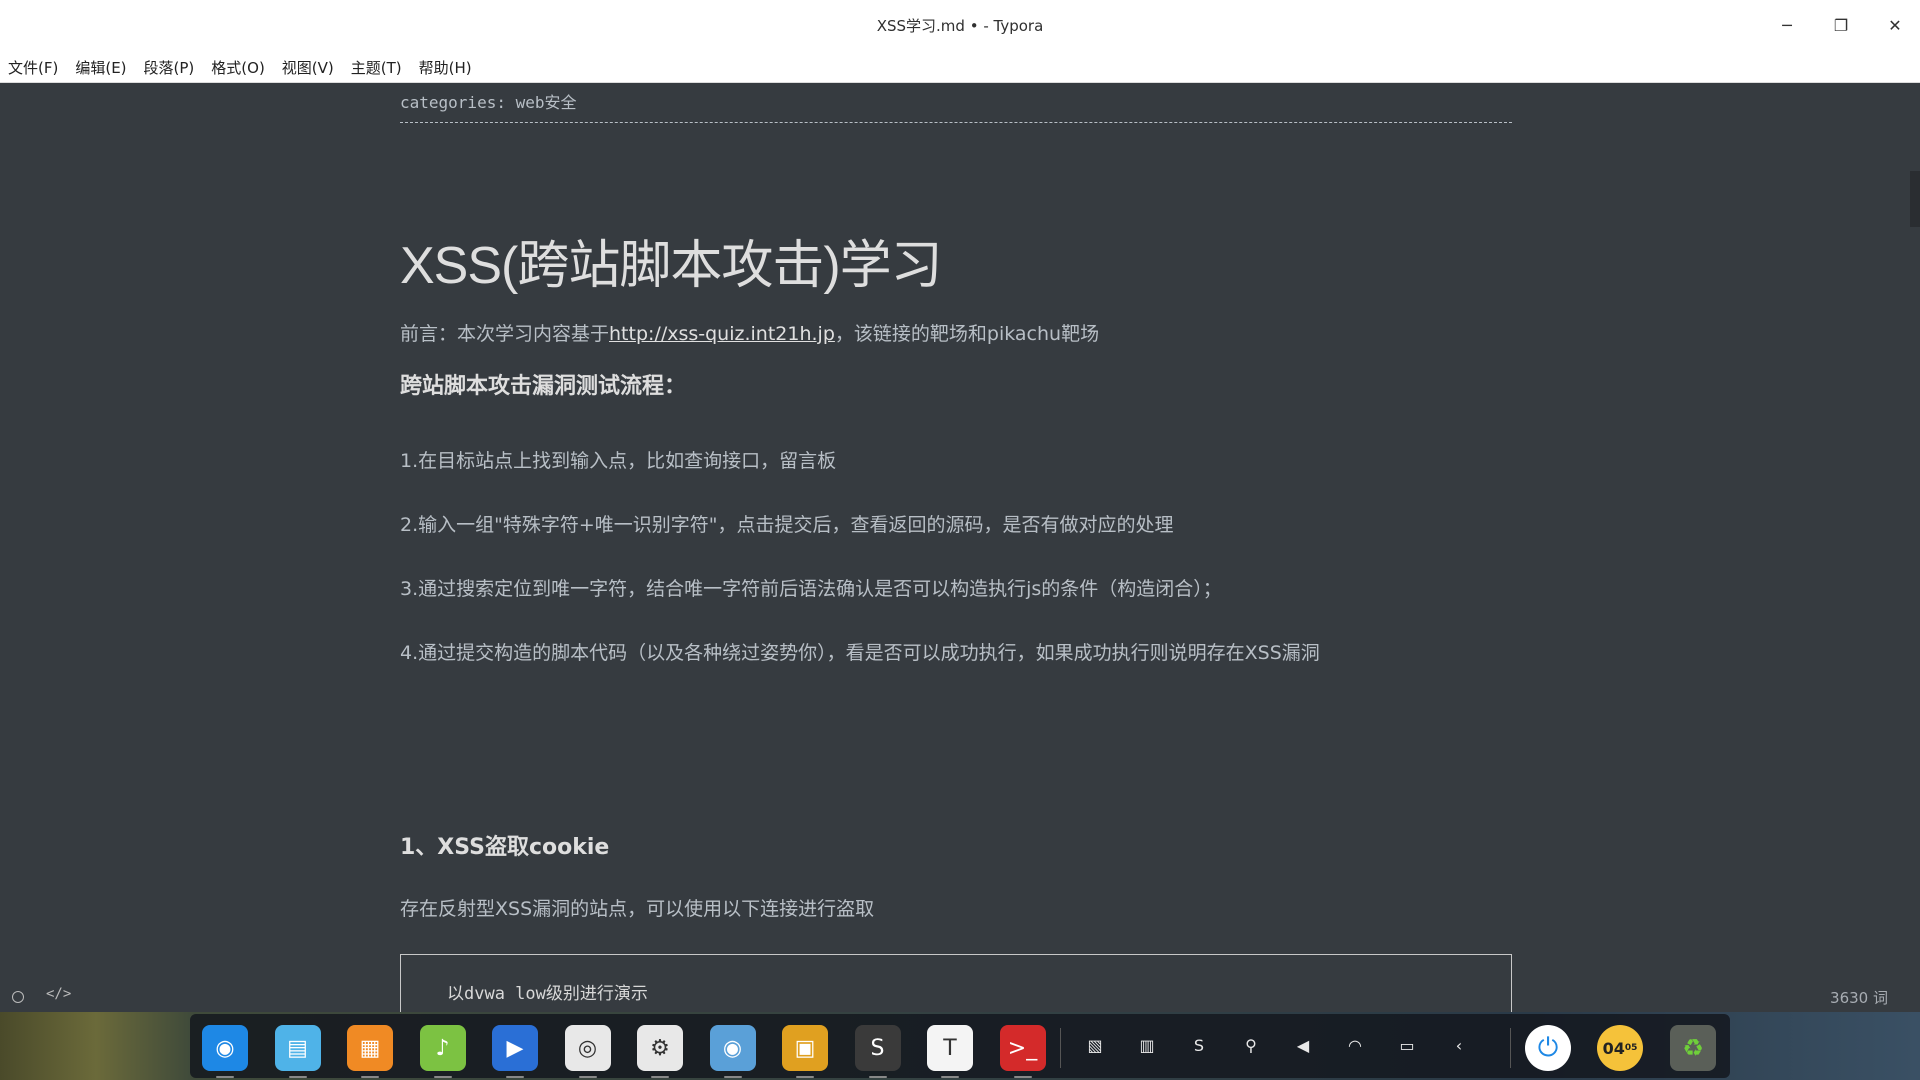 The image size is (1920, 1080). Describe the element at coordinates (308, 67) in the screenshot. I see `menu-view: 视图(V)` at that location.